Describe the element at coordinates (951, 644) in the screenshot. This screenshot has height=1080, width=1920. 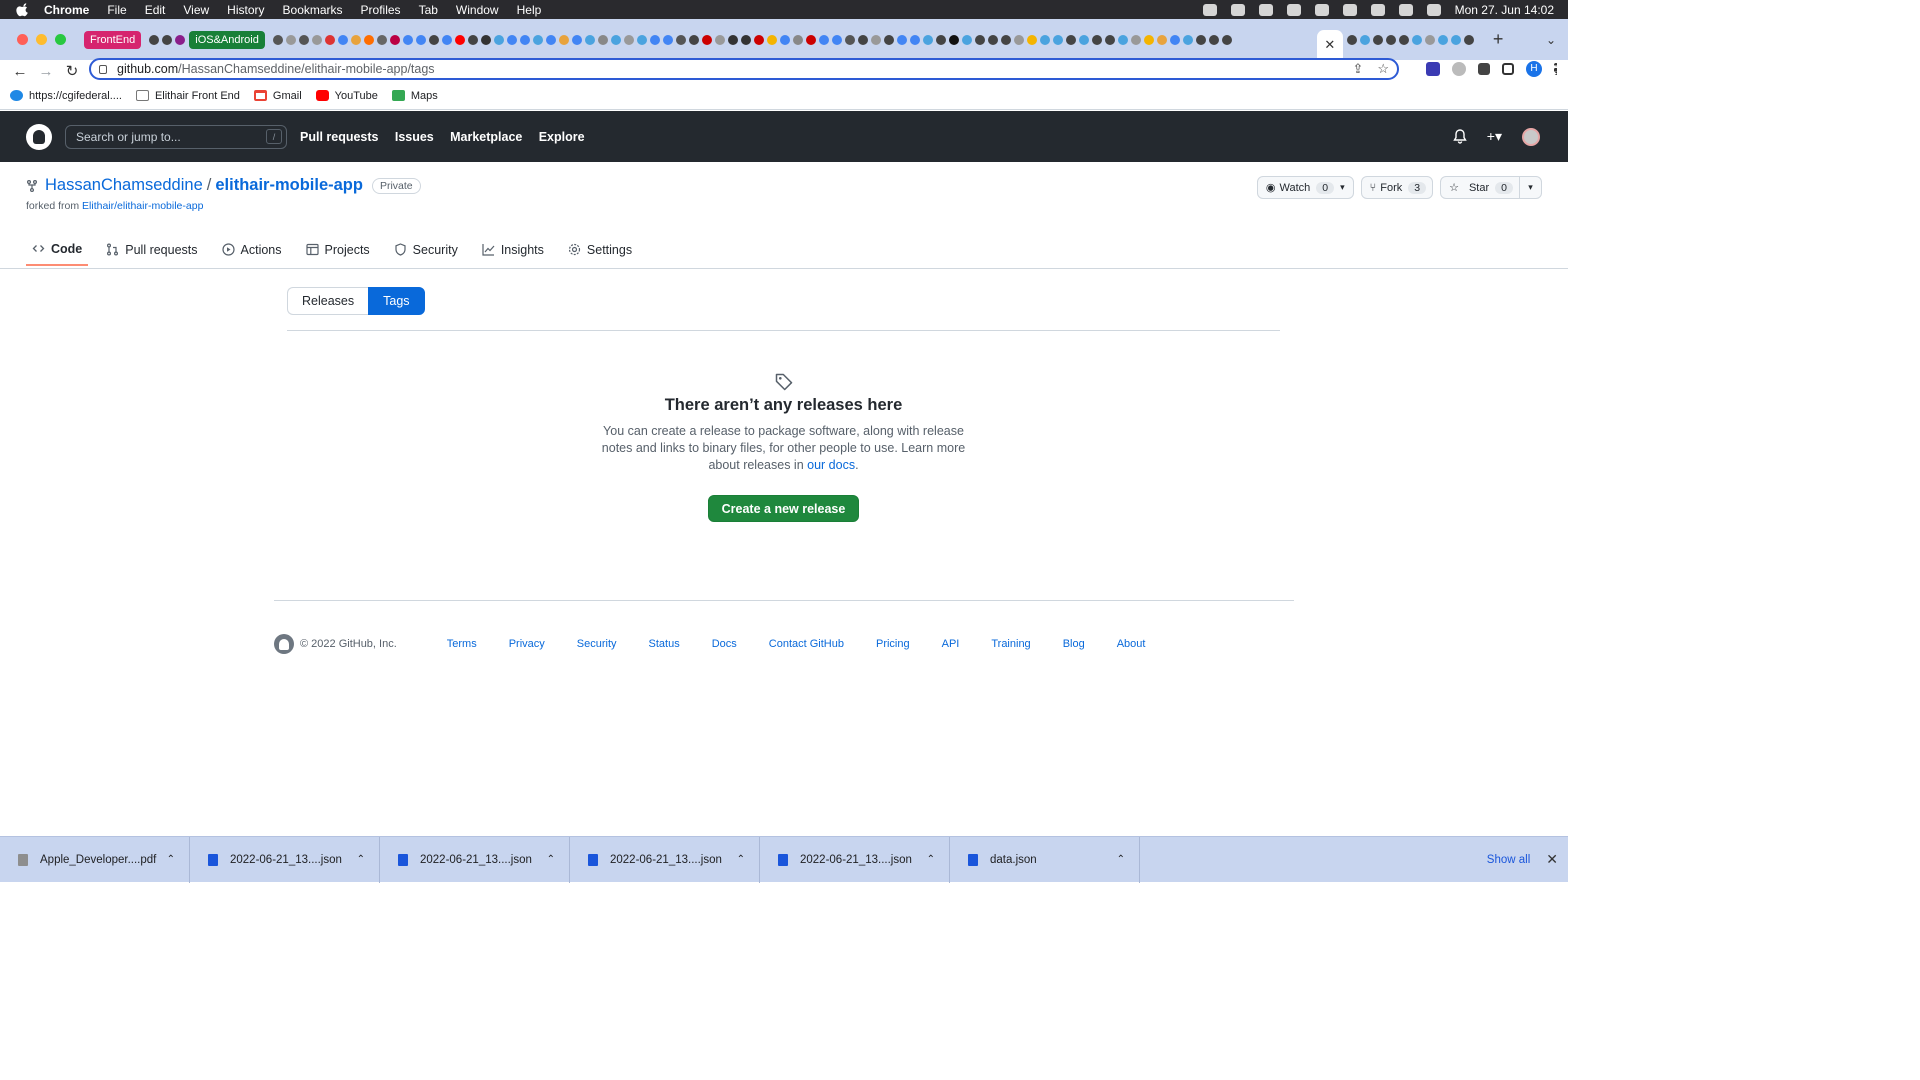
I see `footer-link-api: API` at that location.